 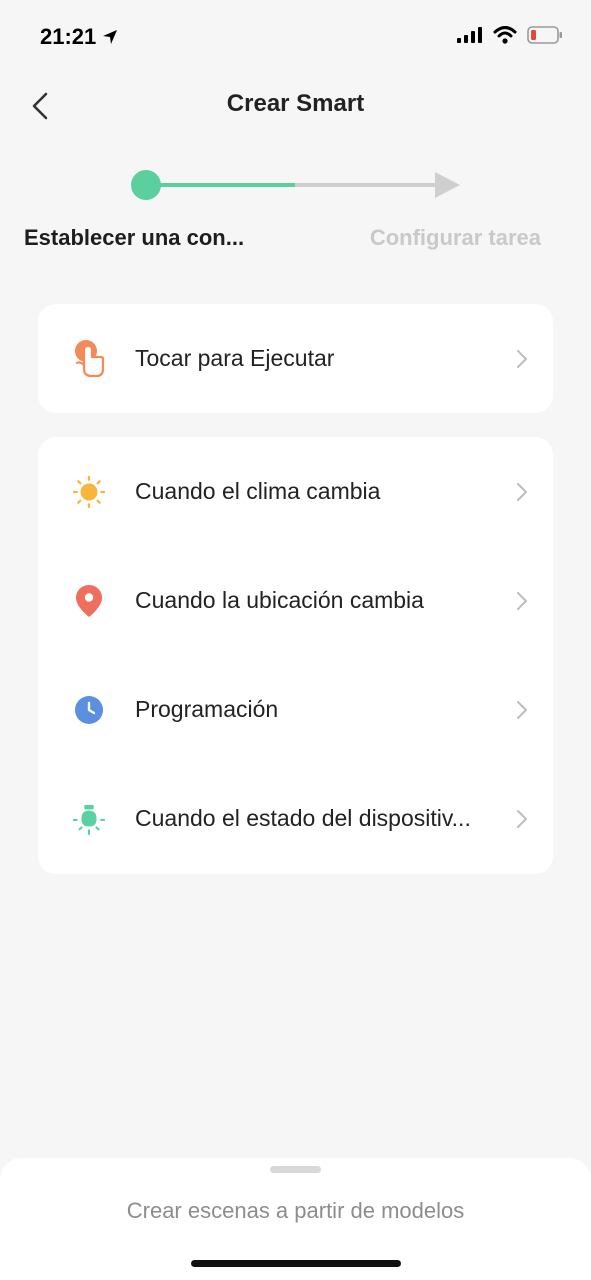 What do you see at coordinates (279, 600) in the screenshot?
I see `row-label: Cuando la ubicación cambia` at bounding box center [279, 600].